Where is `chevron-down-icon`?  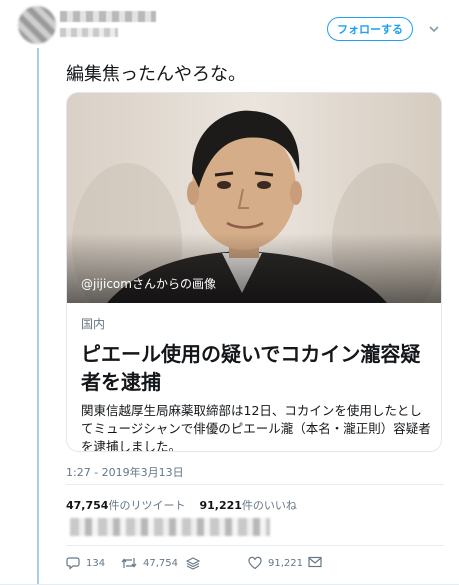 chevron-down-icon is located at coordinates (434, 29).